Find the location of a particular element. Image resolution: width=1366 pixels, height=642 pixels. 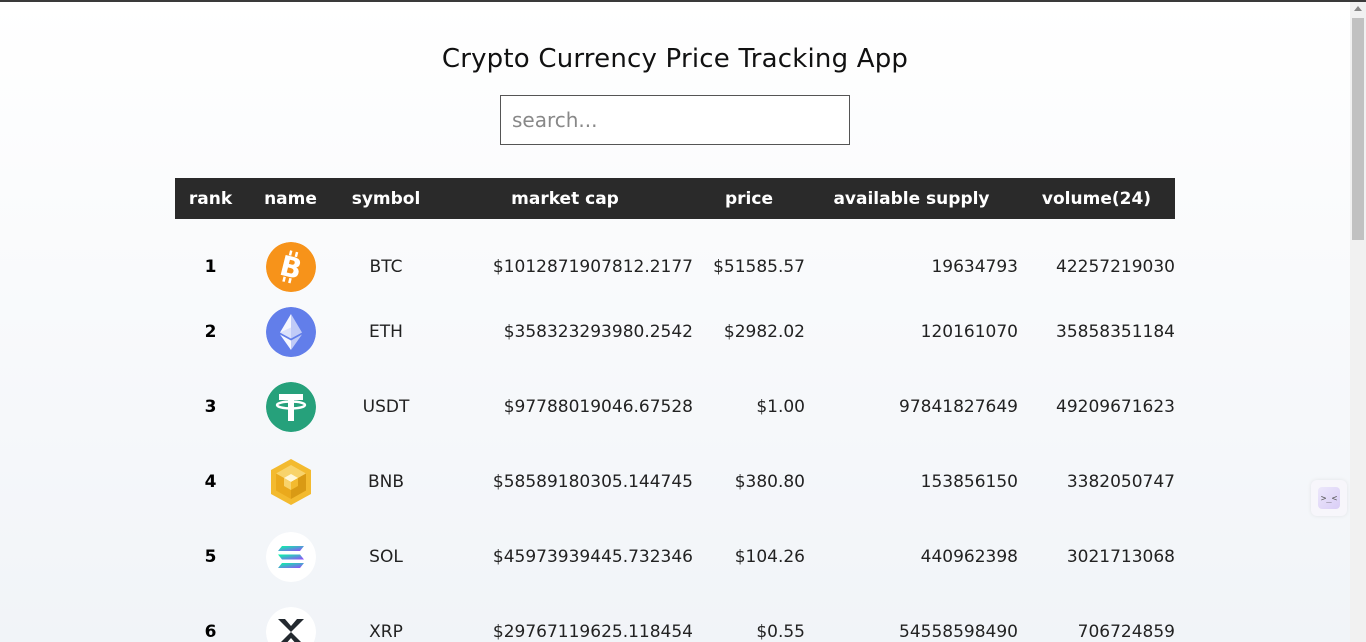

search-input is located at coordinates (675, 120).